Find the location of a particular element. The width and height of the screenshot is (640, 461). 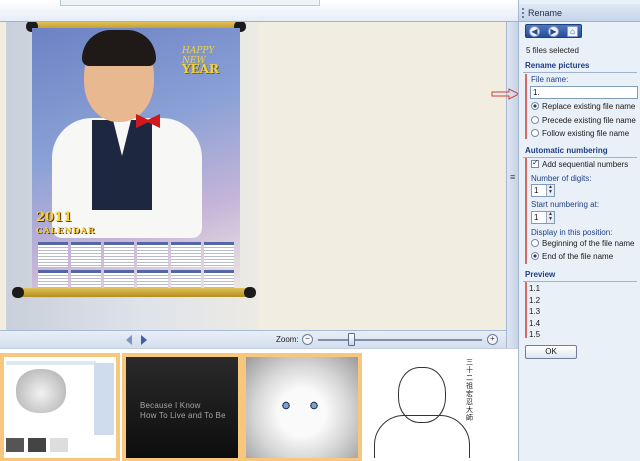

files-selected-count: 5 files selected is located at coordinates (552, 50).